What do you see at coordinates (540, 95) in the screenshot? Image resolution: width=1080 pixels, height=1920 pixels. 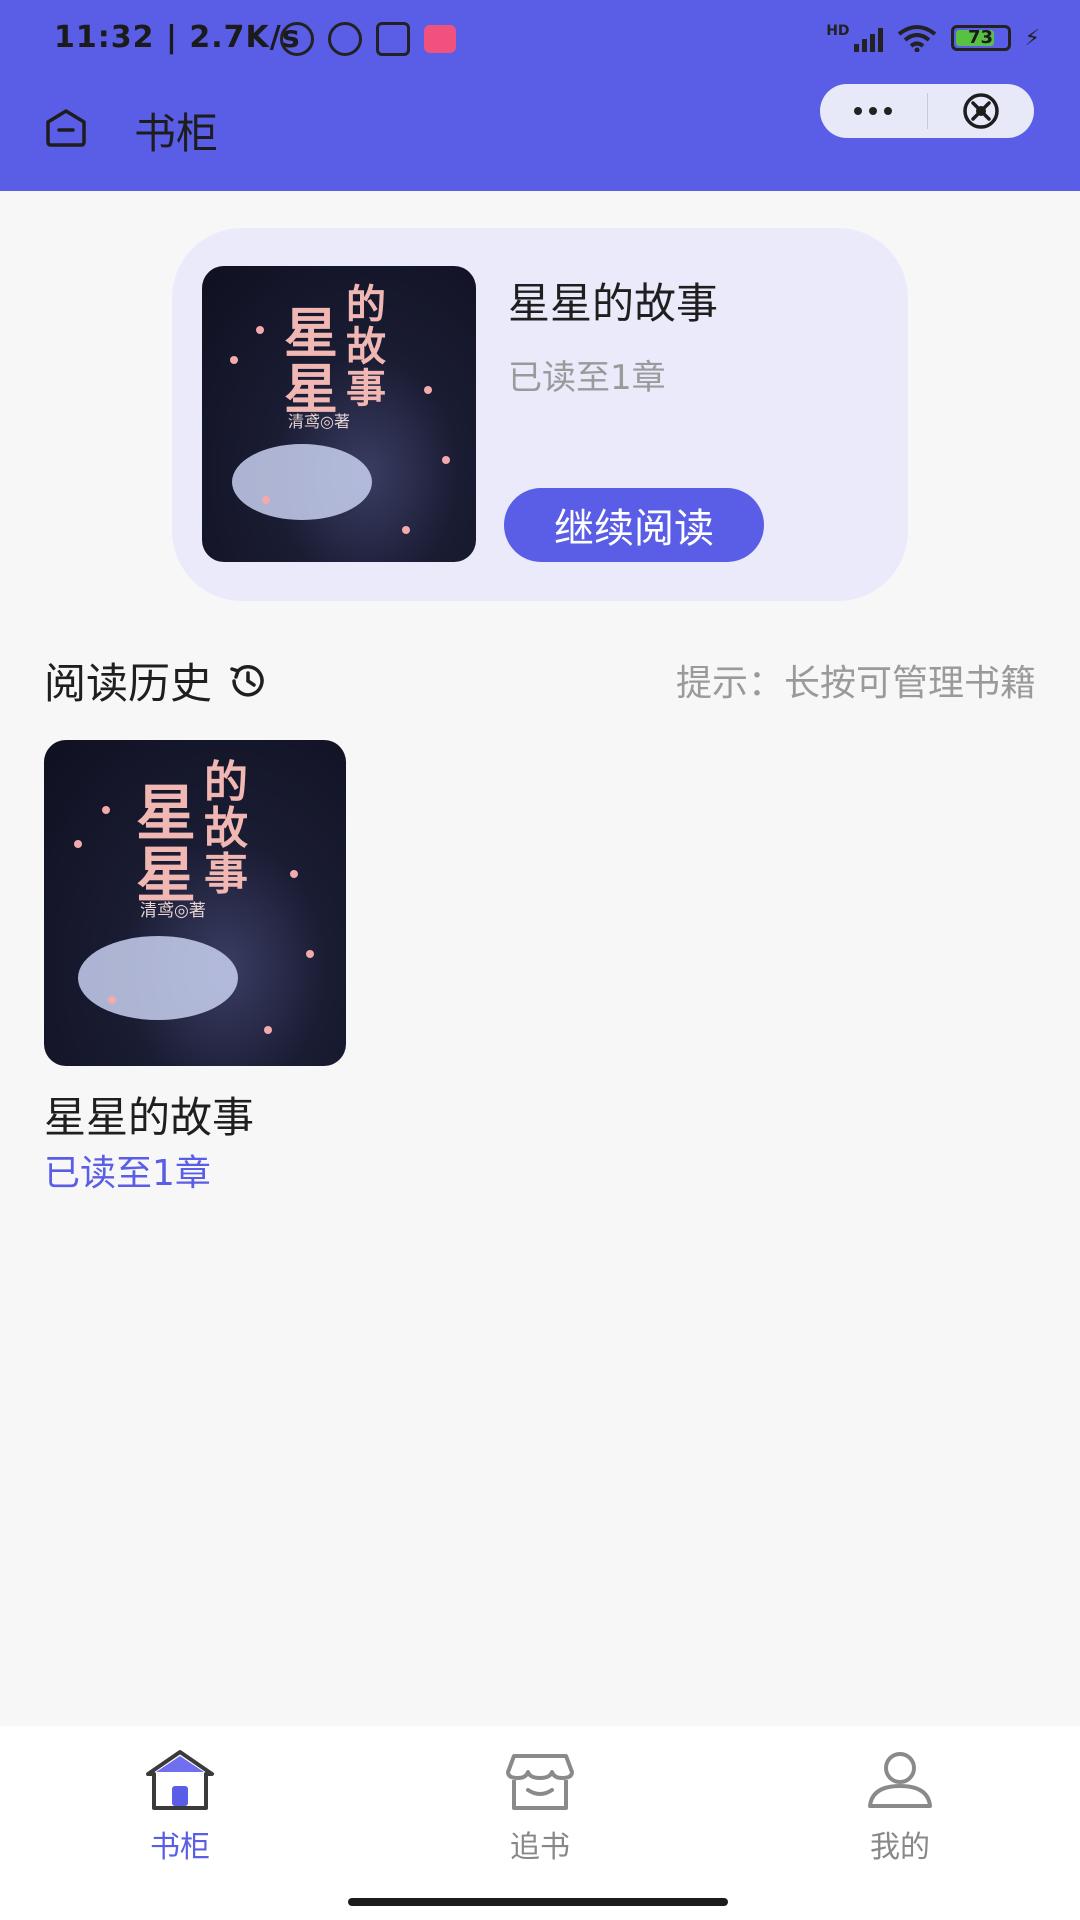 I see `top-header: 11:32 | 2.7K/s HD 73 ⚡ 书柜` at bounding box center [540, 95].